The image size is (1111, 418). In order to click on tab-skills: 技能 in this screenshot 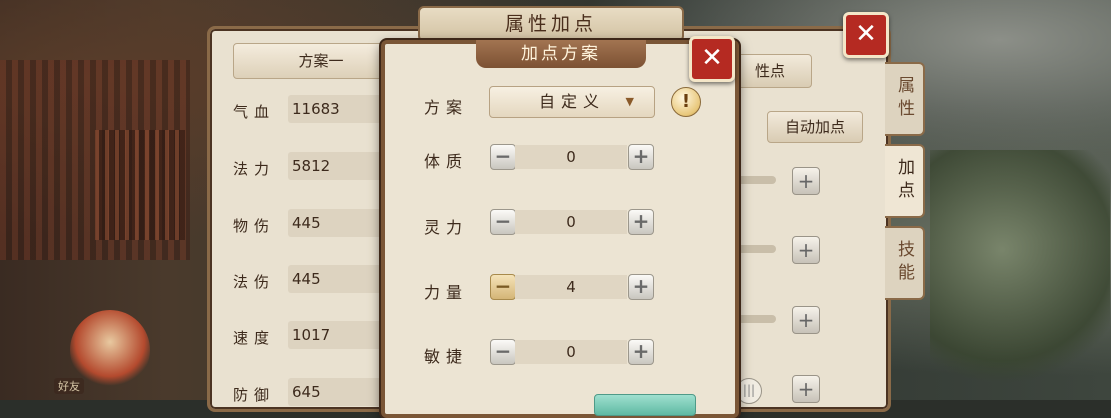, I will do `click(905, 263)`.